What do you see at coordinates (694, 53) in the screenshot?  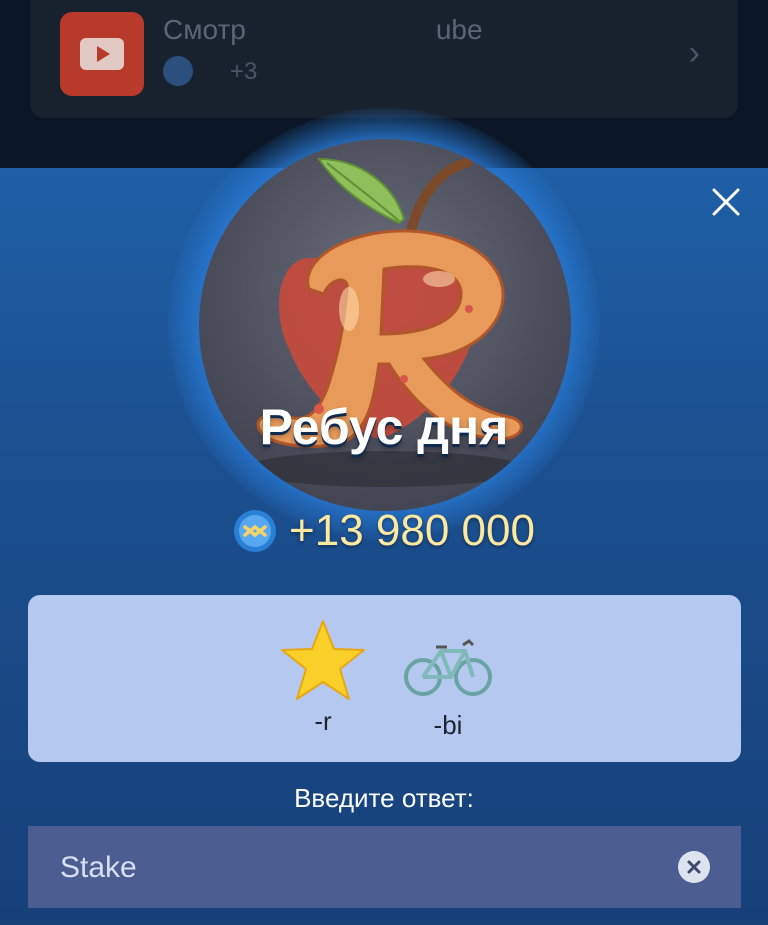 I see `chevron-right-icon: ›` at bounding box center [694, 53].